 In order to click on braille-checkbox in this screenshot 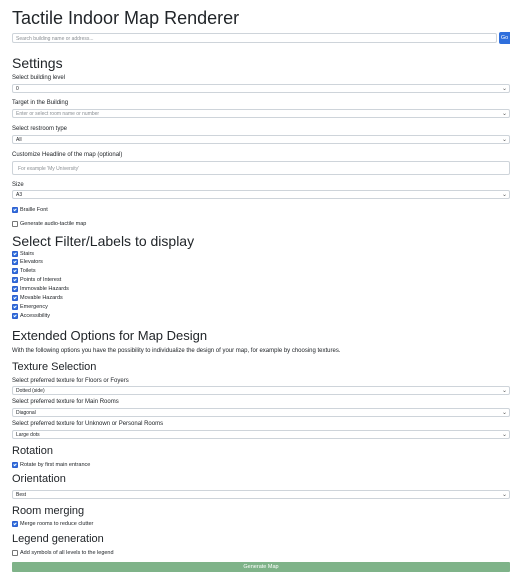, I will do `click(15, 210)`.